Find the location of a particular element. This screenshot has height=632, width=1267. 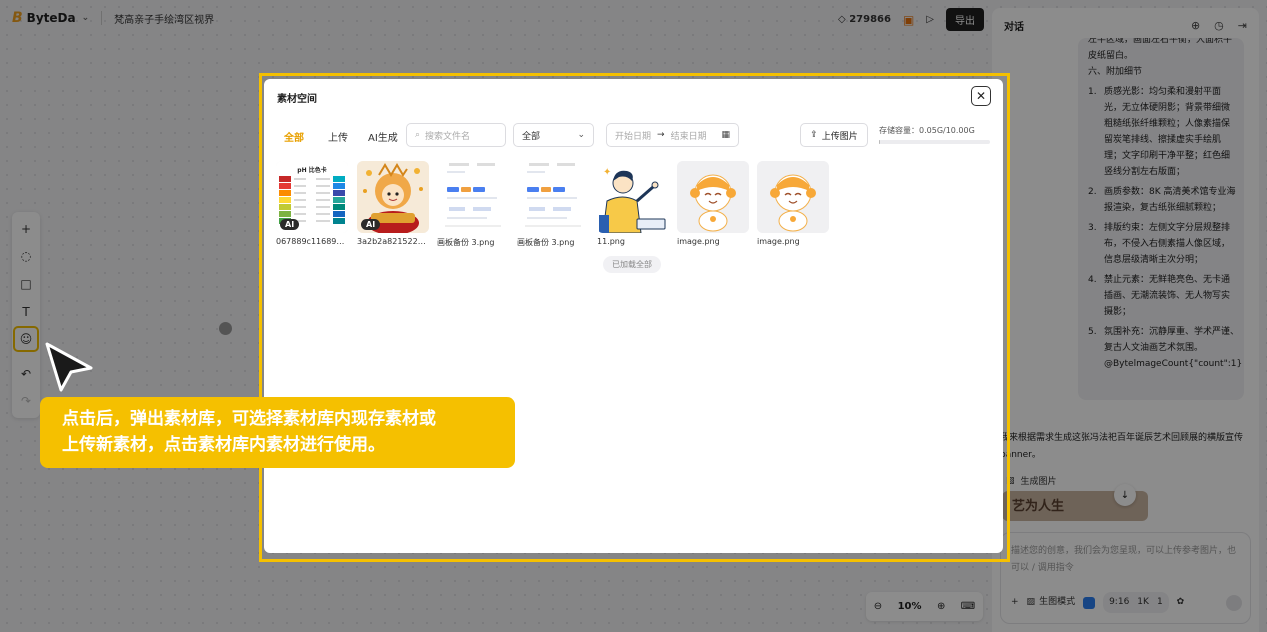

tab-upload: 上传 is located at coordinates (338, 136).